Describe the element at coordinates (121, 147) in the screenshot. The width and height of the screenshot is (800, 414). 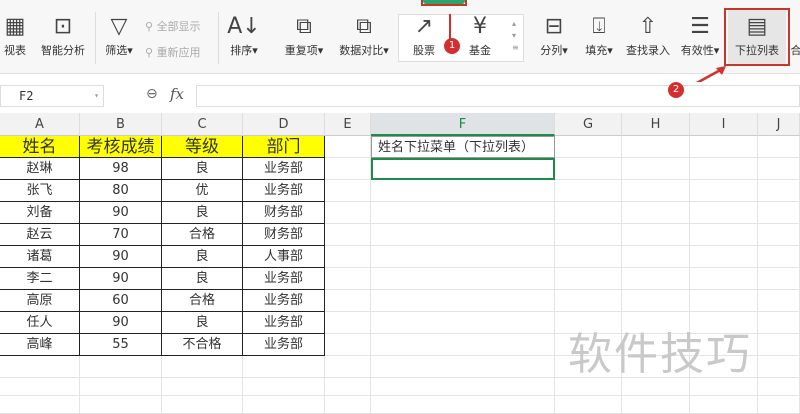
I see `table-header-cell: 考核成绩` at that location.